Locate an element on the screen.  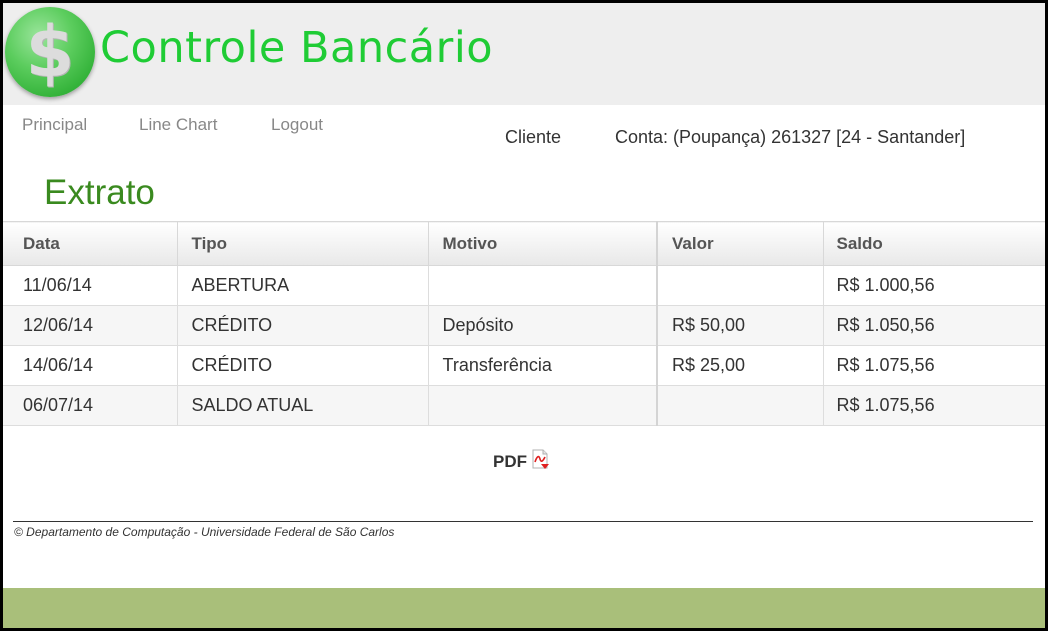
nav-link-logout: Logout is located at coordinates (297, 125).